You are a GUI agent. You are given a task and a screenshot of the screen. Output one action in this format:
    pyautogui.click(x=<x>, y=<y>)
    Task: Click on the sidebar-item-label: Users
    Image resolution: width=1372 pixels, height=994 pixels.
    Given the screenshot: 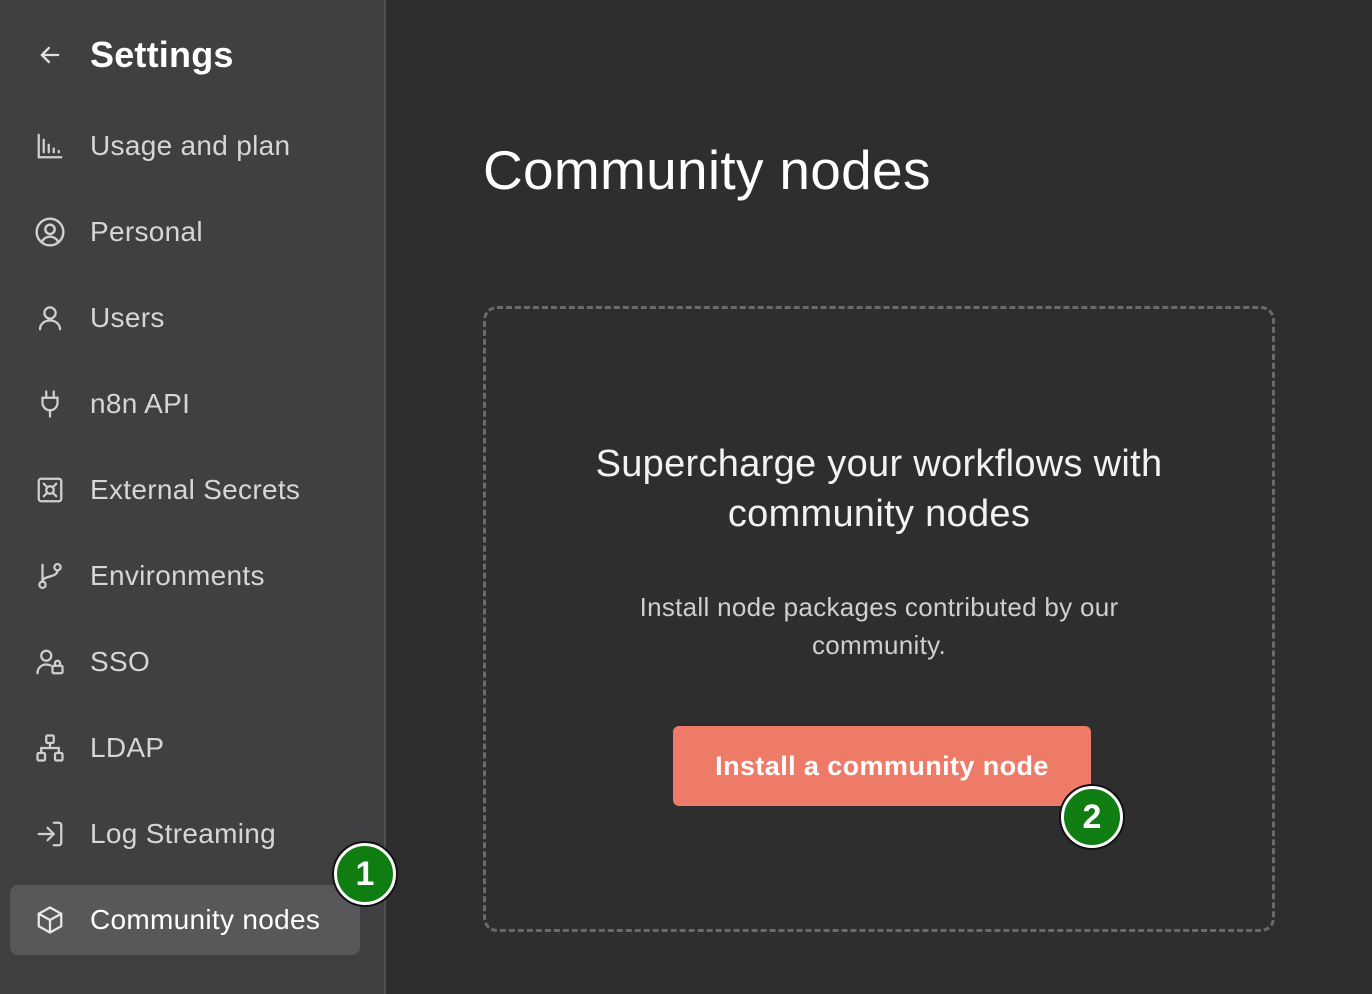 What is the action you would take?
    pyautogui.click(x=127, y=317)
    